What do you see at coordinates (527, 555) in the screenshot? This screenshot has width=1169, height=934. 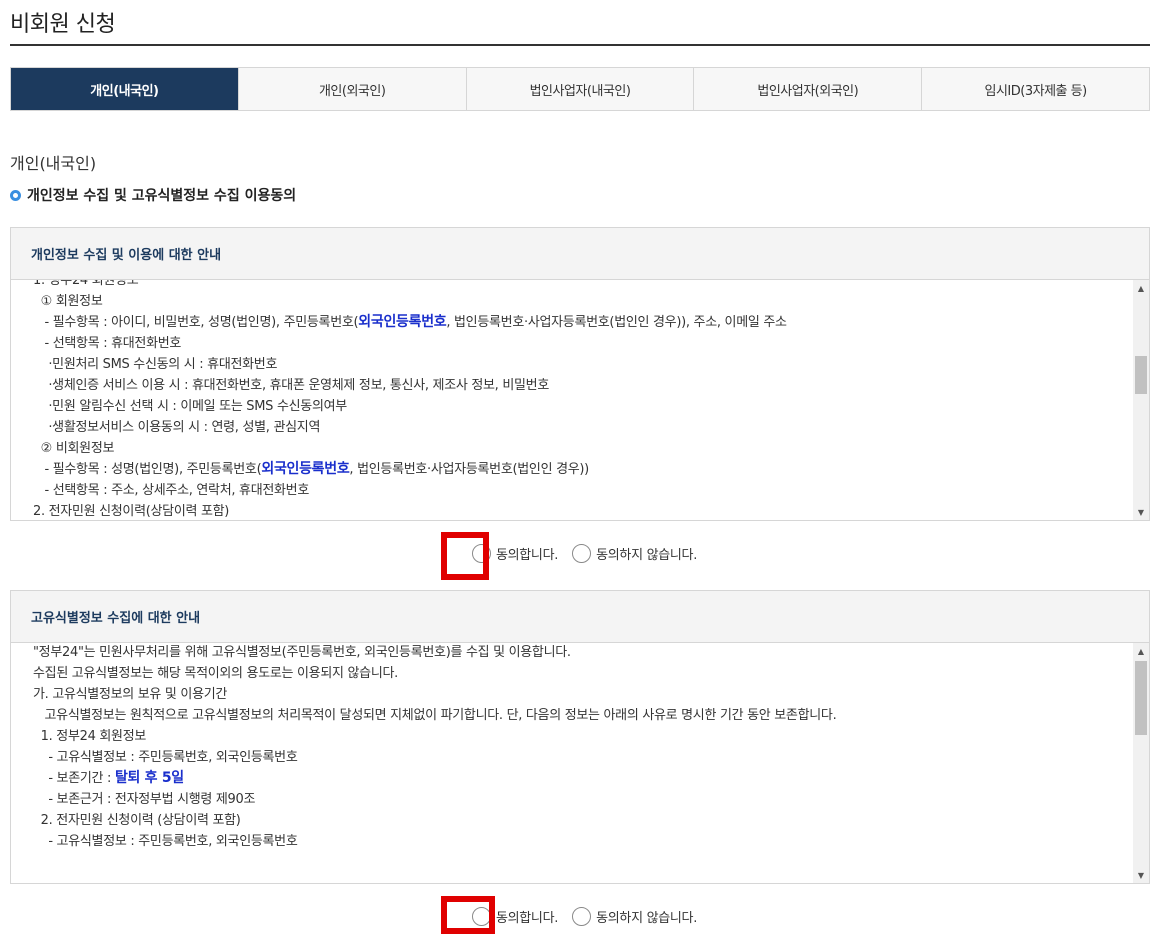 I see `privacy-agree-label: 동의합니다.` at bounding box center [527, 555].